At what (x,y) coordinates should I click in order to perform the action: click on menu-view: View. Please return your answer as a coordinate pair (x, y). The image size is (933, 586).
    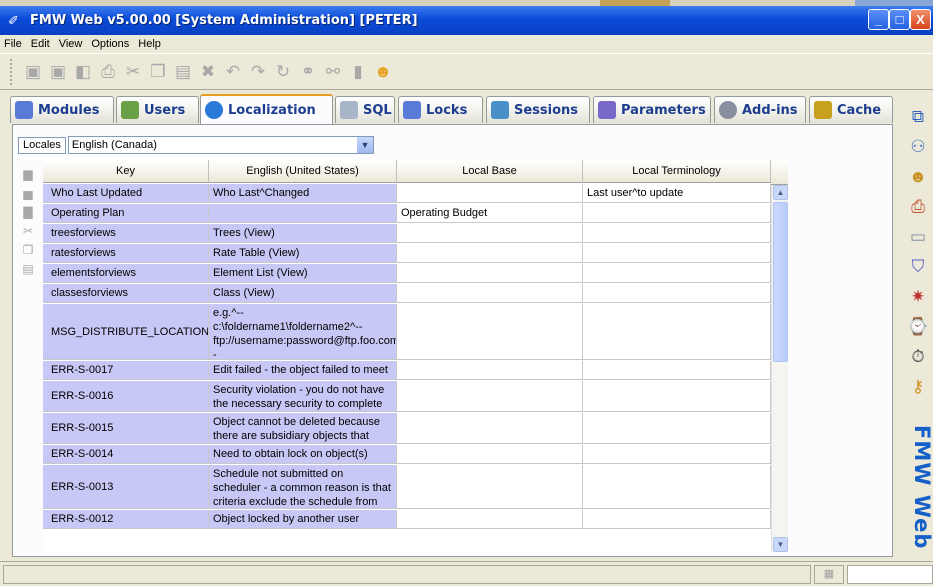
    Looking at the image, I should click on (71, 44).